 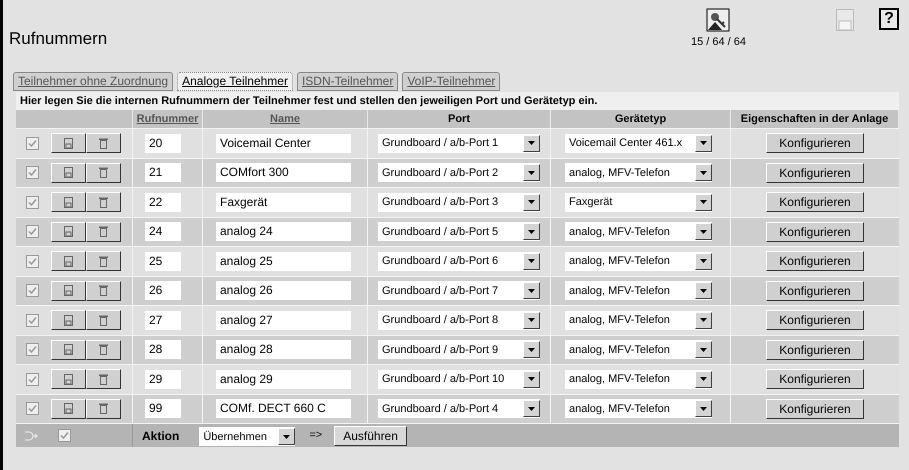 What do you see at coordinates (163, 143) in the screenshot?
I see `number-field: 20` at bounding box center [163, 143].